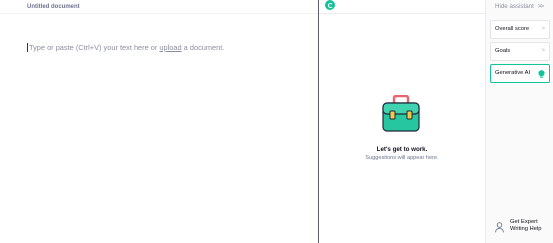 This screenshot has width=553, height=243. What do you see at coordinates (94, 47) in the screenshot?
I see `placeholder-text: Type or paste (Ctrl+V) your text here or` at bounding box center [94, 47].